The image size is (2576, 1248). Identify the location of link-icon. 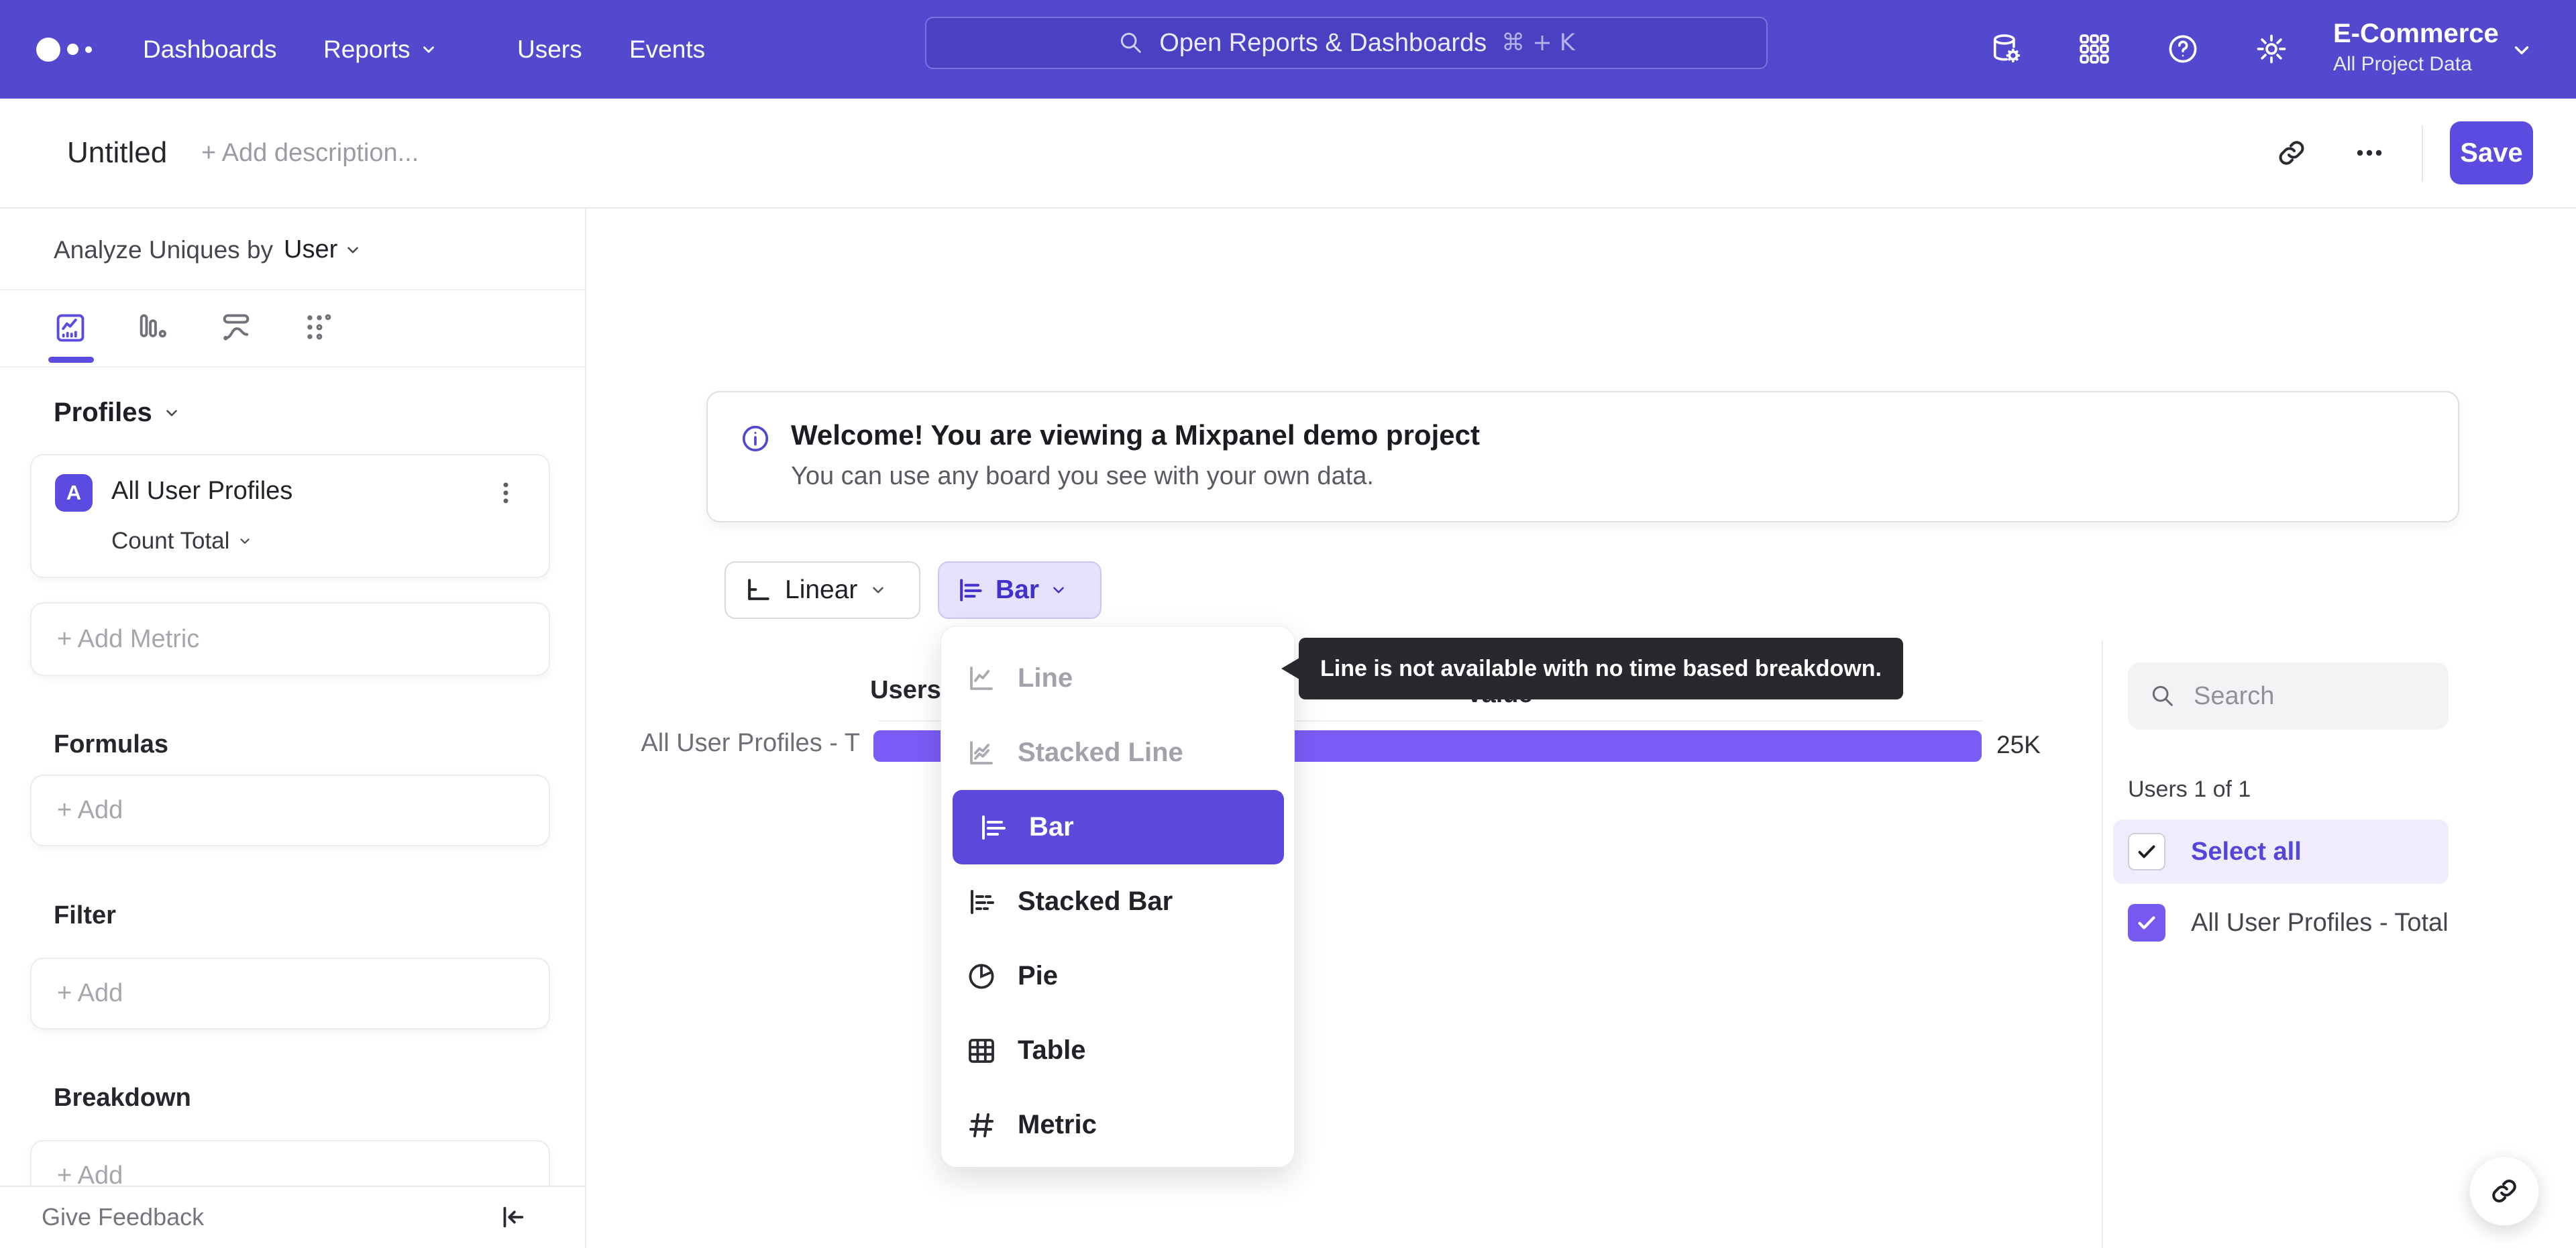
(2504, 1191).